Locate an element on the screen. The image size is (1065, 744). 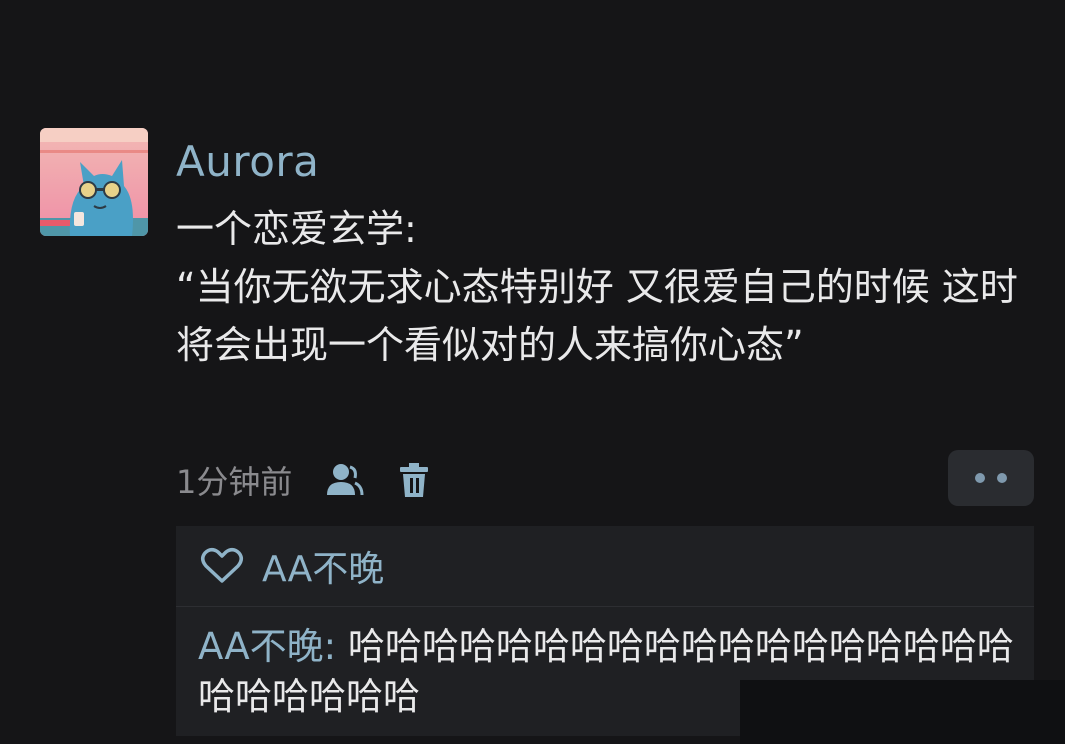
avatar is located at coordinates (94, 182).